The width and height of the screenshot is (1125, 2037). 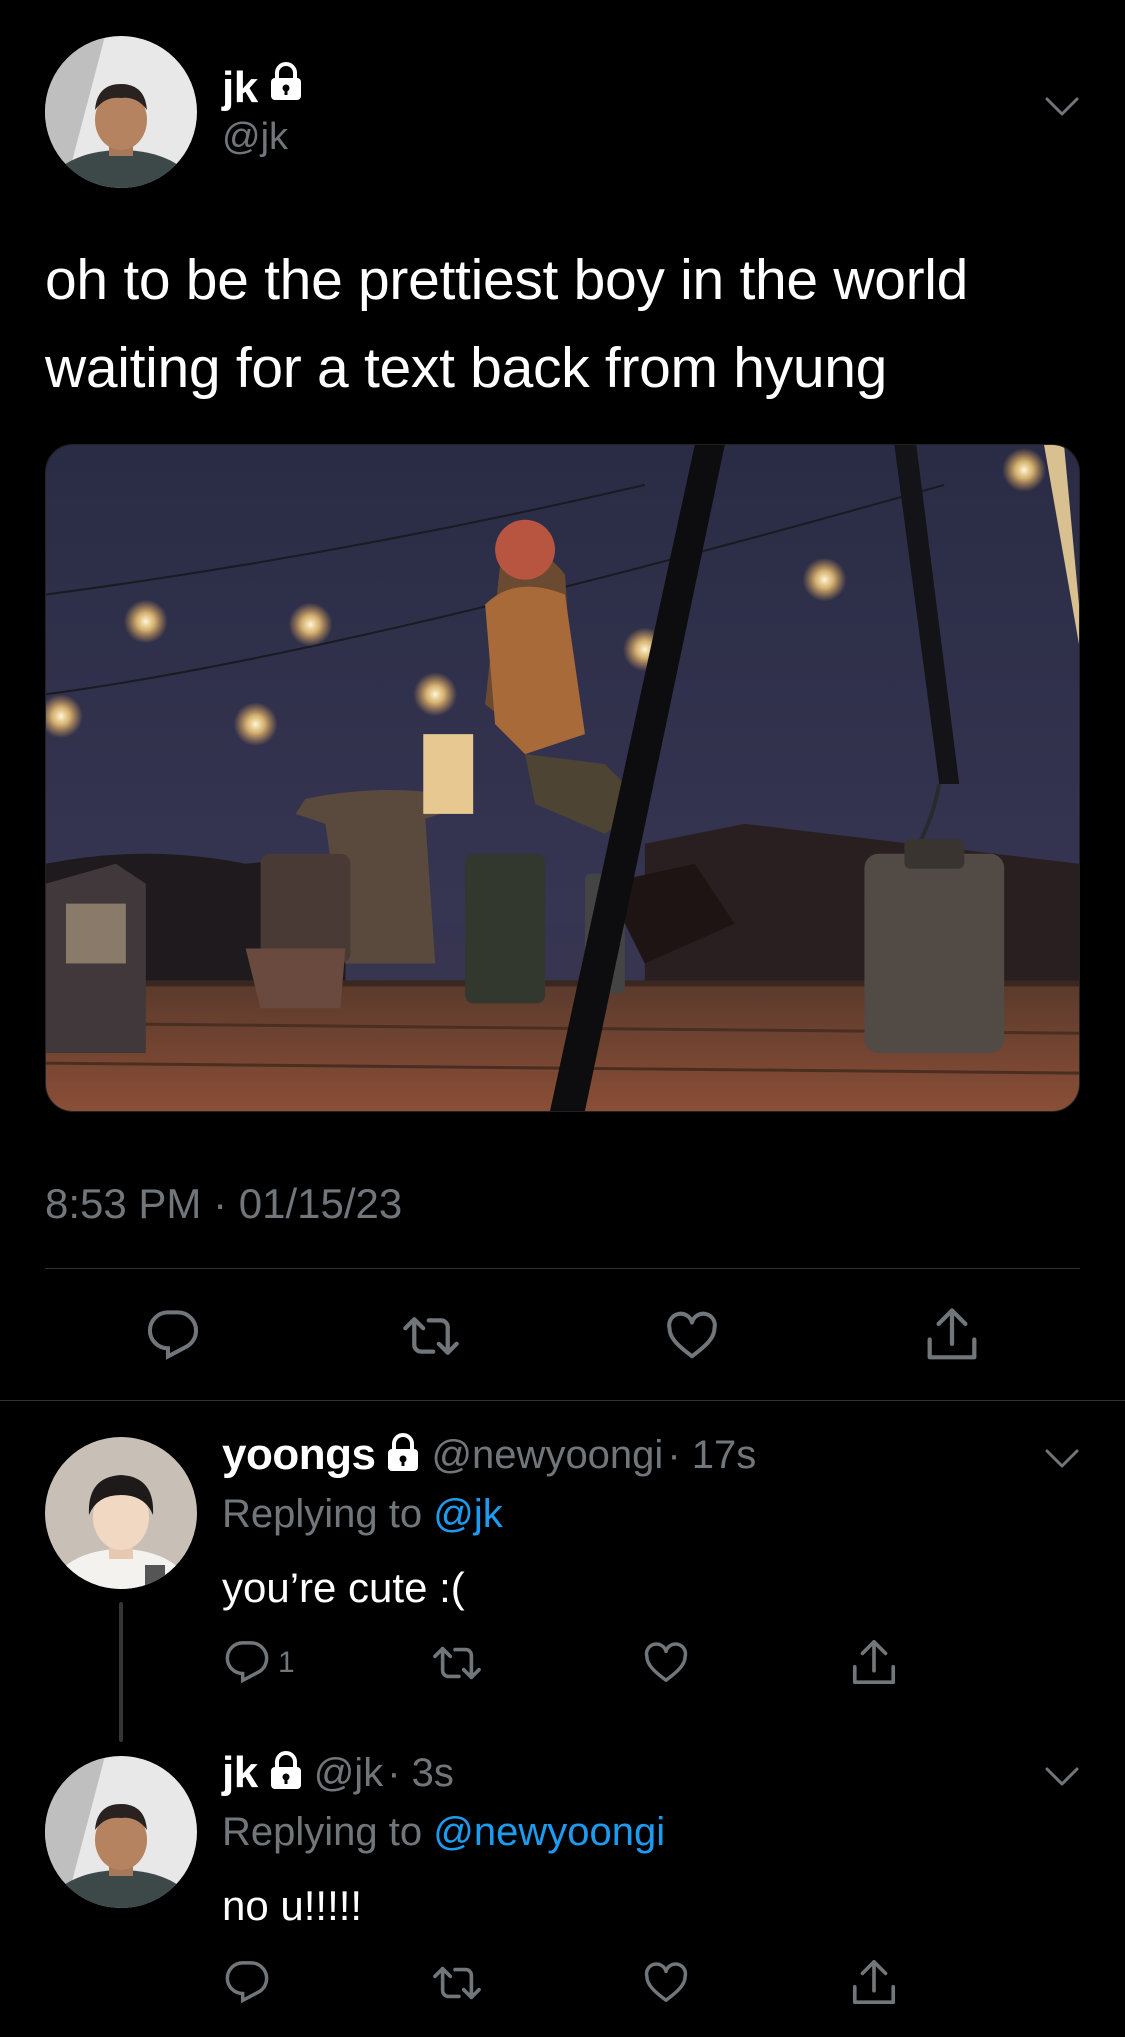 I want to click on author-name-text: jk, so click(x=240, y=88).